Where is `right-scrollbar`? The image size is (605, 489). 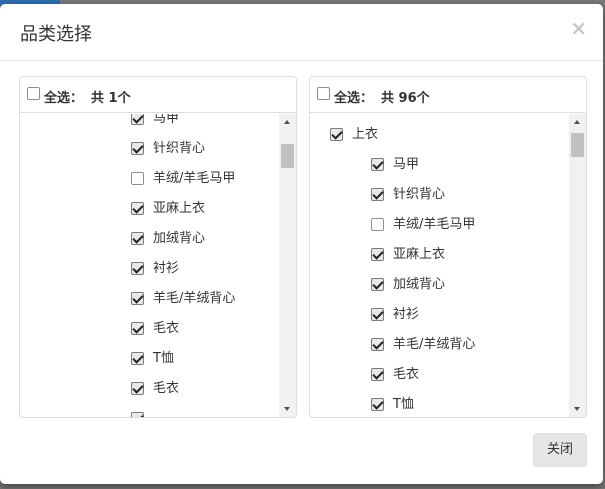 right-scrollbar is located at coordinates (577, 265).